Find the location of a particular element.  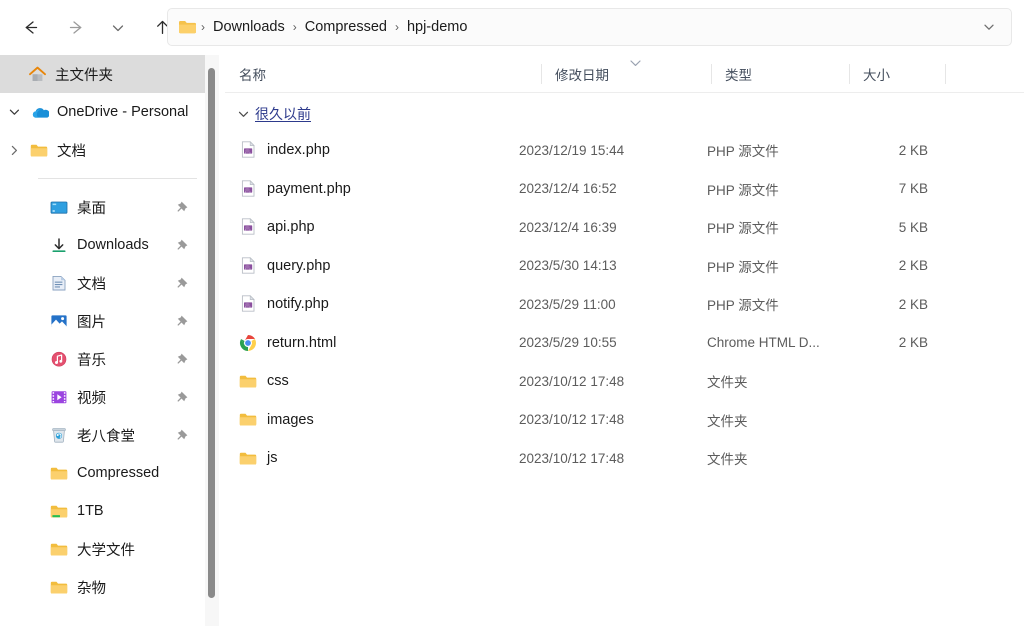

sidebar-item-5: Downloads is located at coordinates (100, 245).